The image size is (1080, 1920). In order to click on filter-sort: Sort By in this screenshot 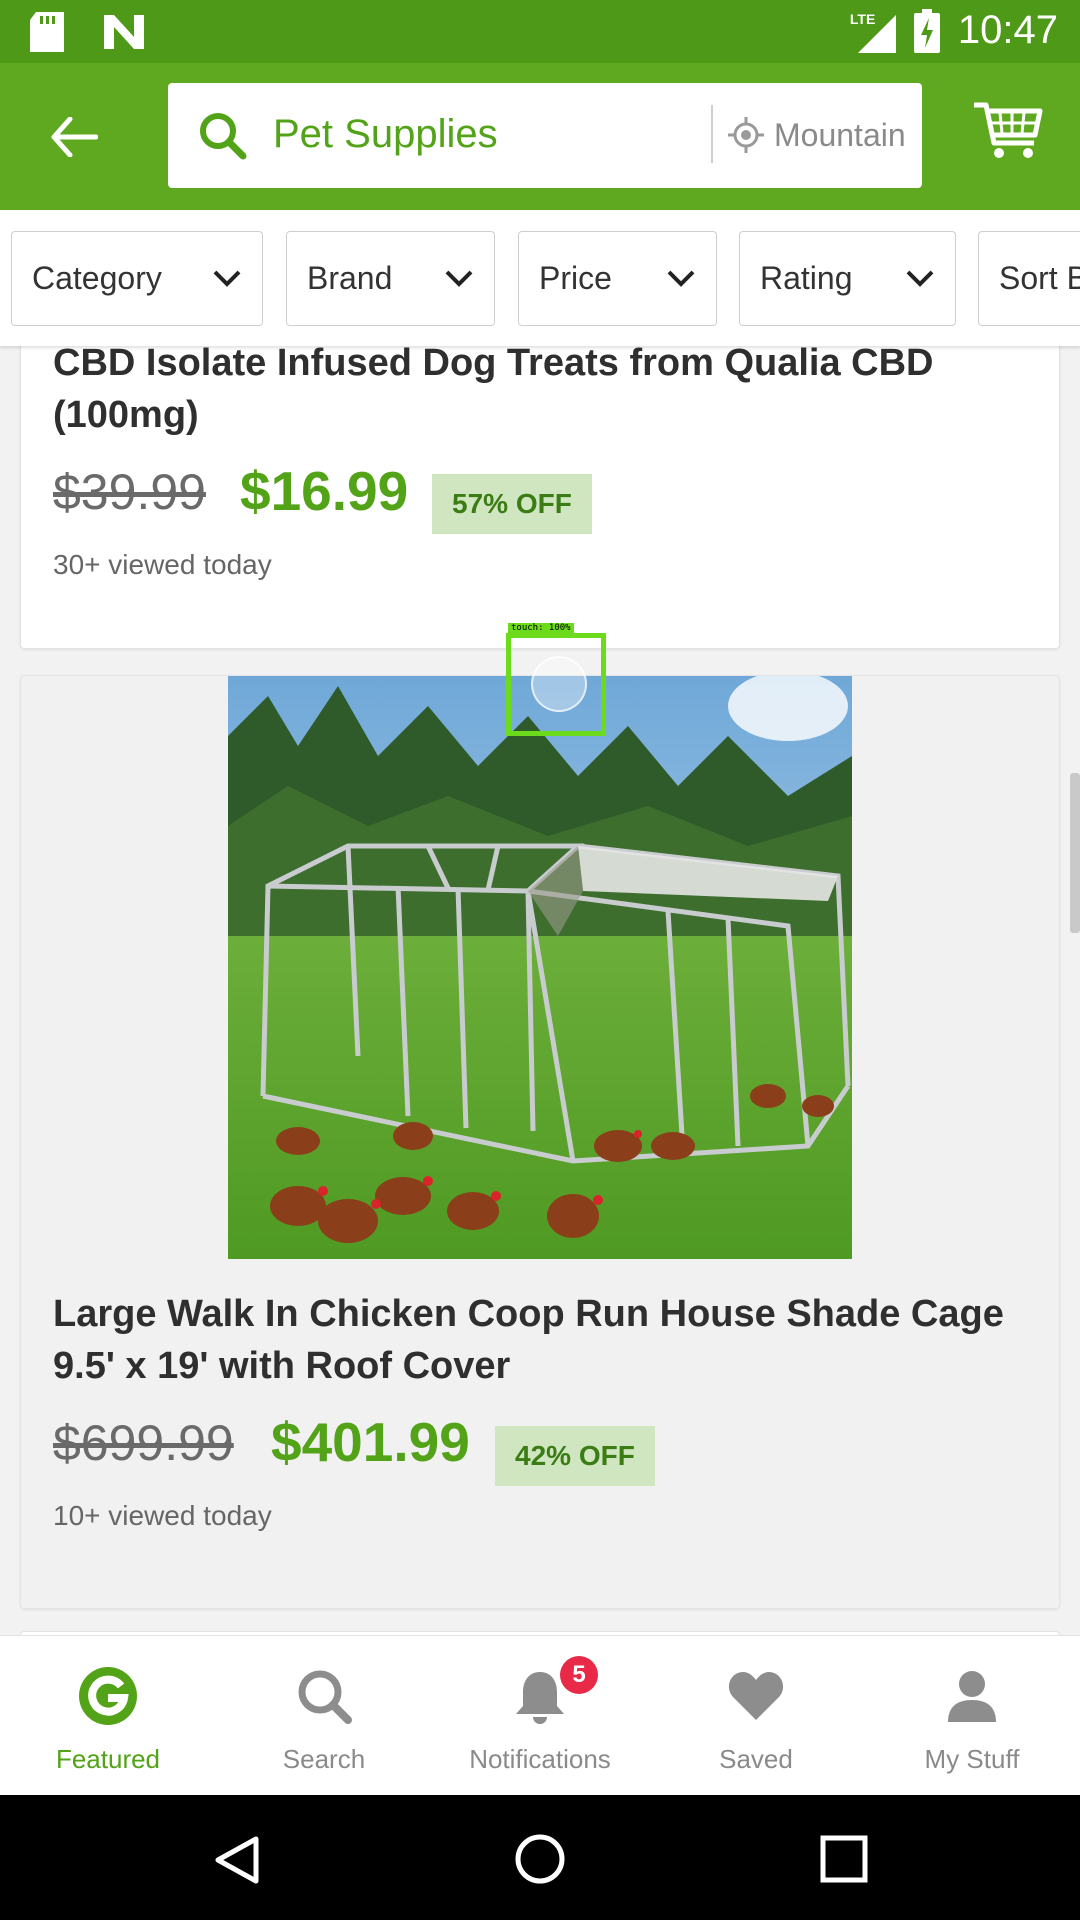, I will do `click(1029, 278)`.